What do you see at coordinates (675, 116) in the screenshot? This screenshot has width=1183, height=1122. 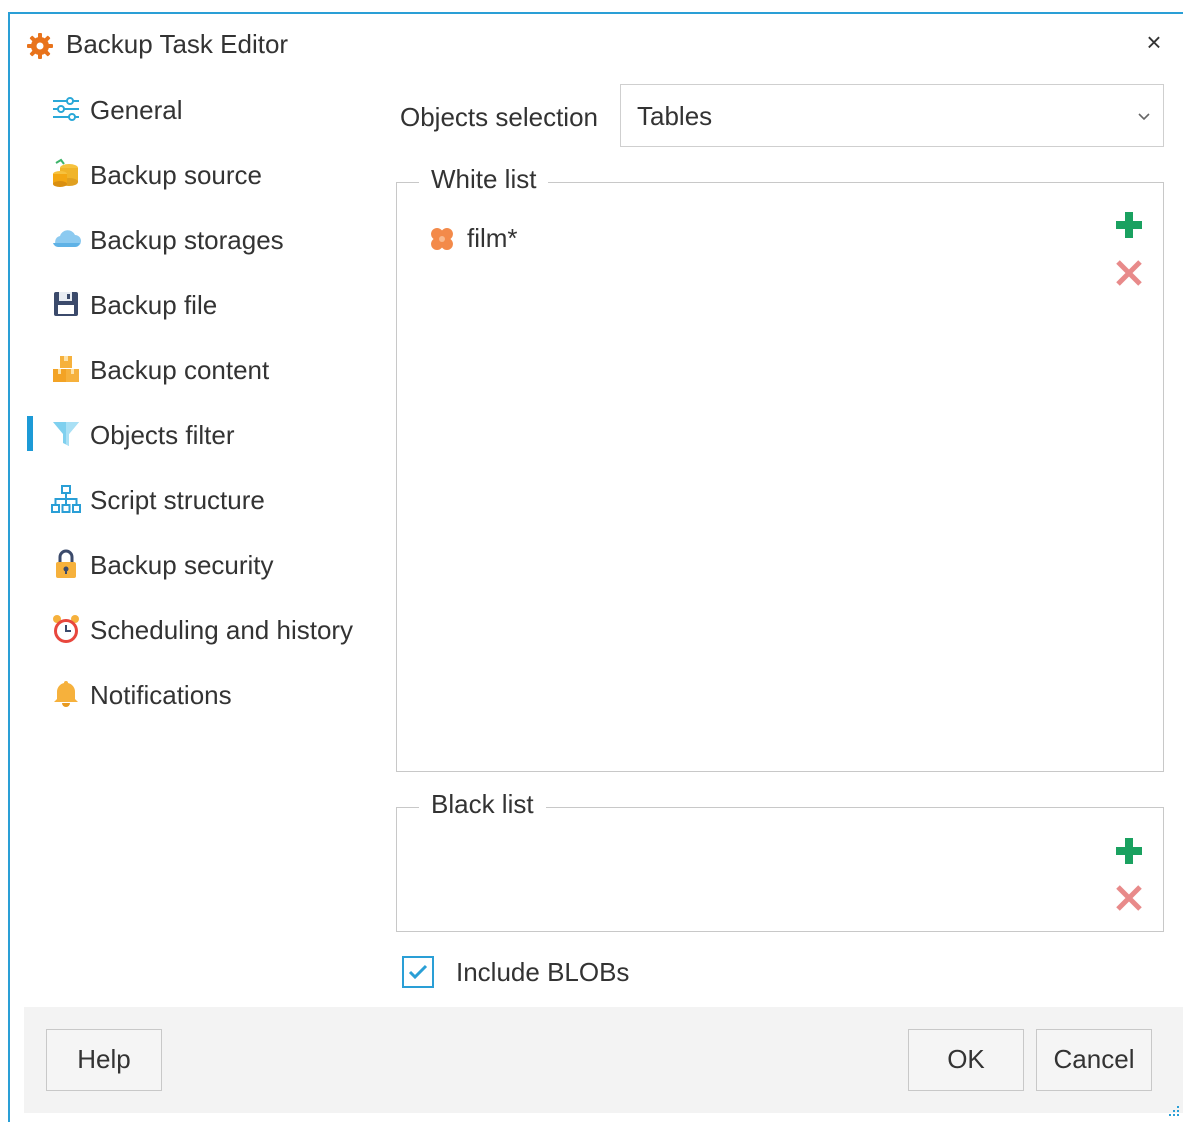 I see `objects-selection-value: Tables` at bounding box center [675, 116].